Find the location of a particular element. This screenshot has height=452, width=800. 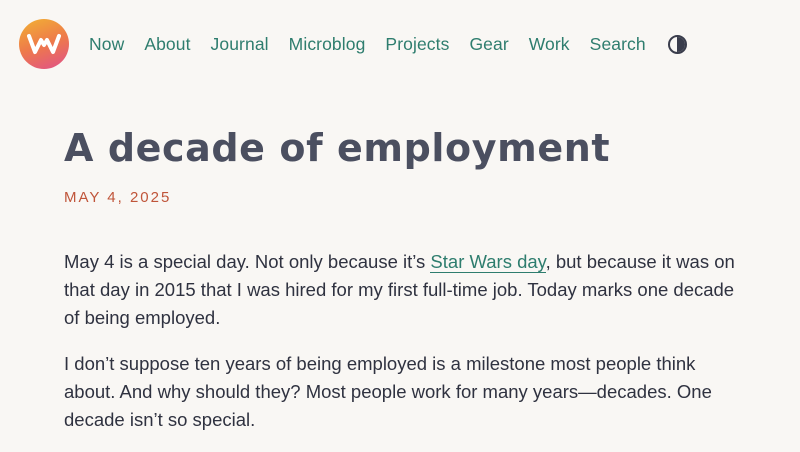

contrast-icon is located at coordinates (677, 44).